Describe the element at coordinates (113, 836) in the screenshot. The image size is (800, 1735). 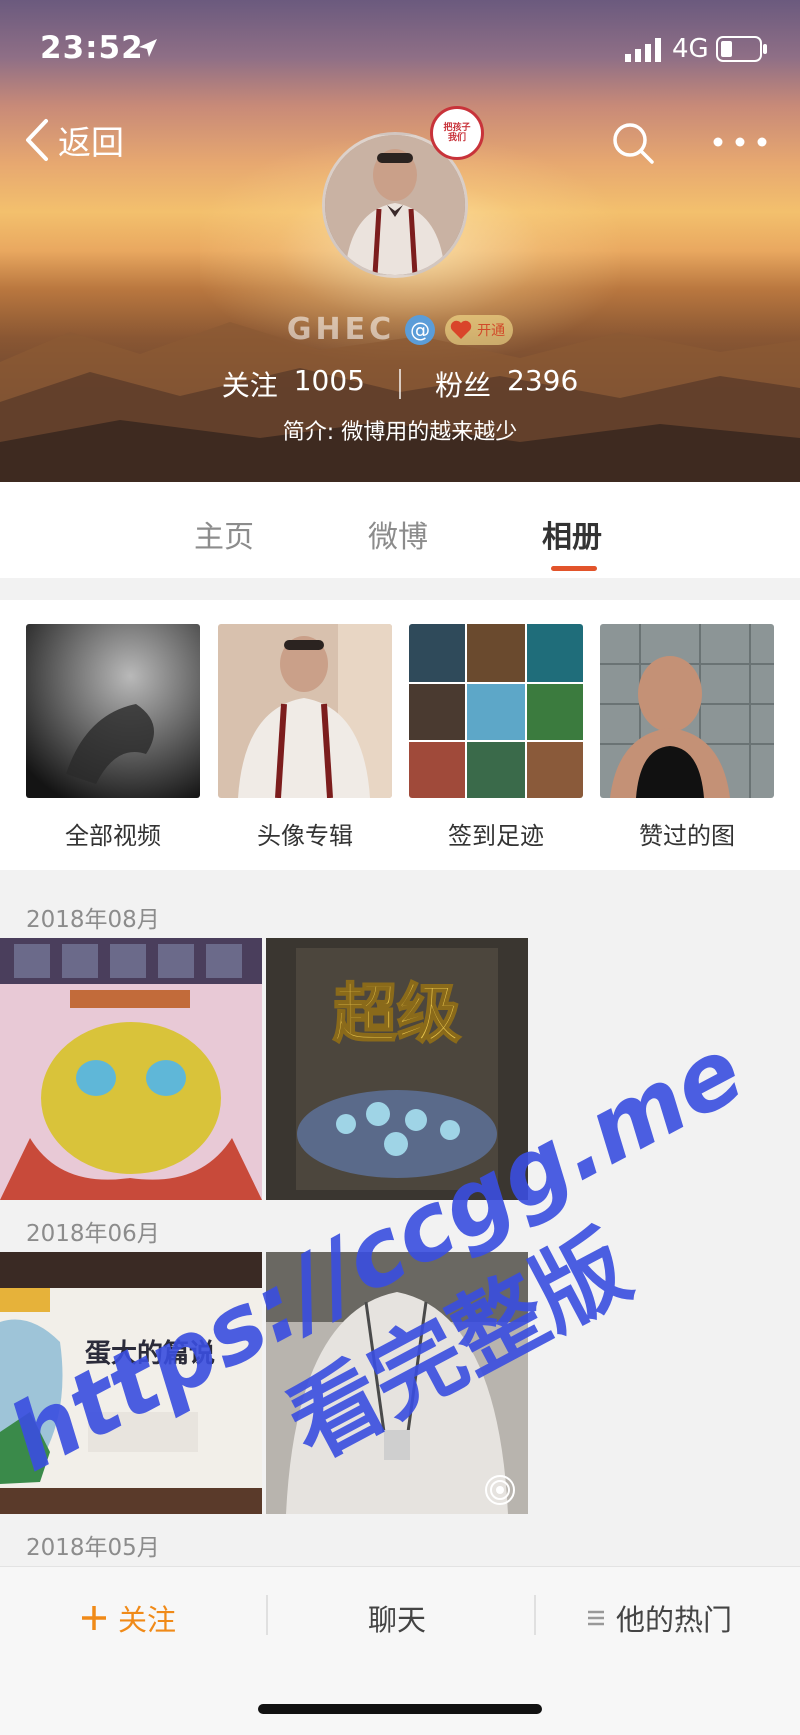
I see `category-label: 全部视频` at that location.